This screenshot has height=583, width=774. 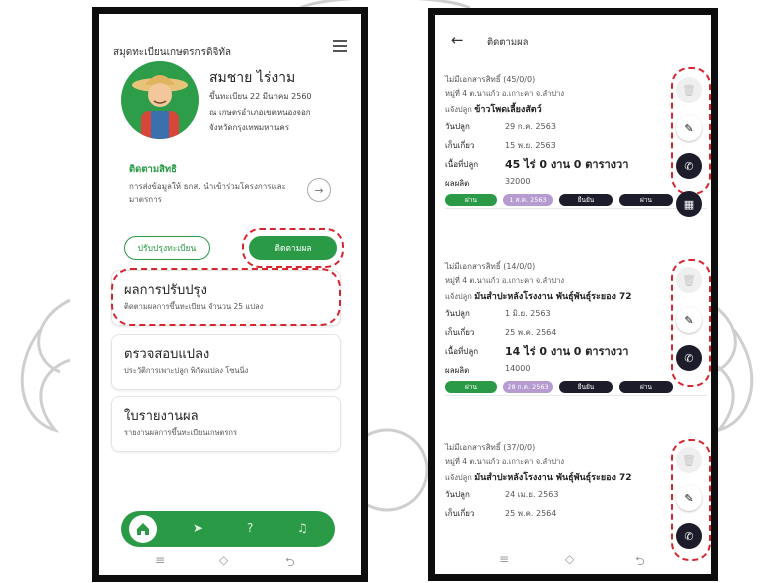 What do you see at coordinates (260, 96) in the screenshot?
I see `registration-date: ขึ้นทะเบียน 22 มีนาคม 2560` at bounding box center [260, 96].